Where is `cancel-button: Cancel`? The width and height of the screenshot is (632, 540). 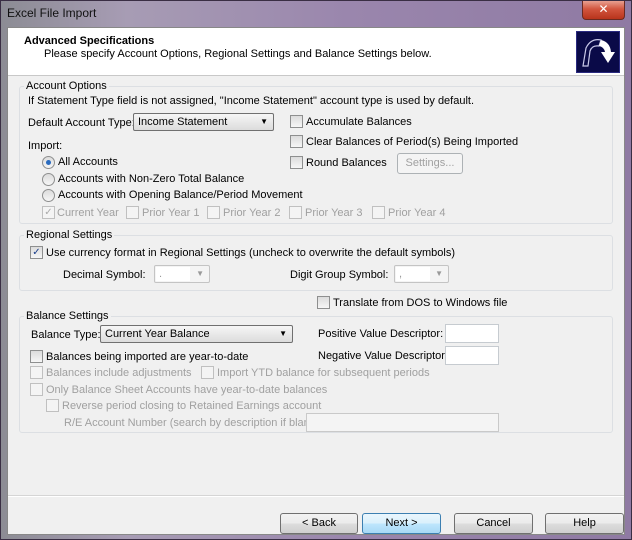
cancel-button: Cancel is located at coordinates (493, 523).